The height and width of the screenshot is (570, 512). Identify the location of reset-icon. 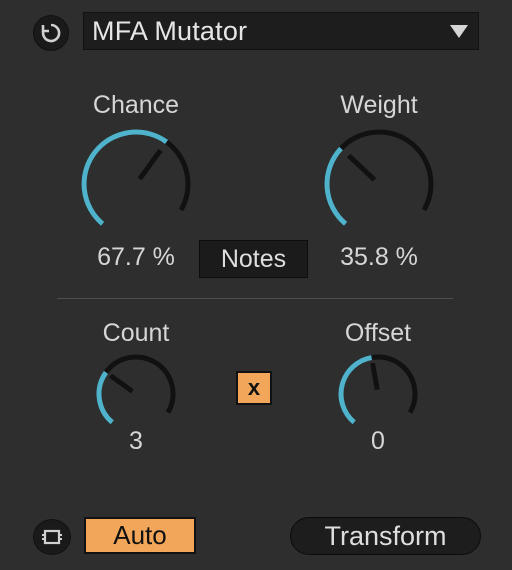
(51, 33).